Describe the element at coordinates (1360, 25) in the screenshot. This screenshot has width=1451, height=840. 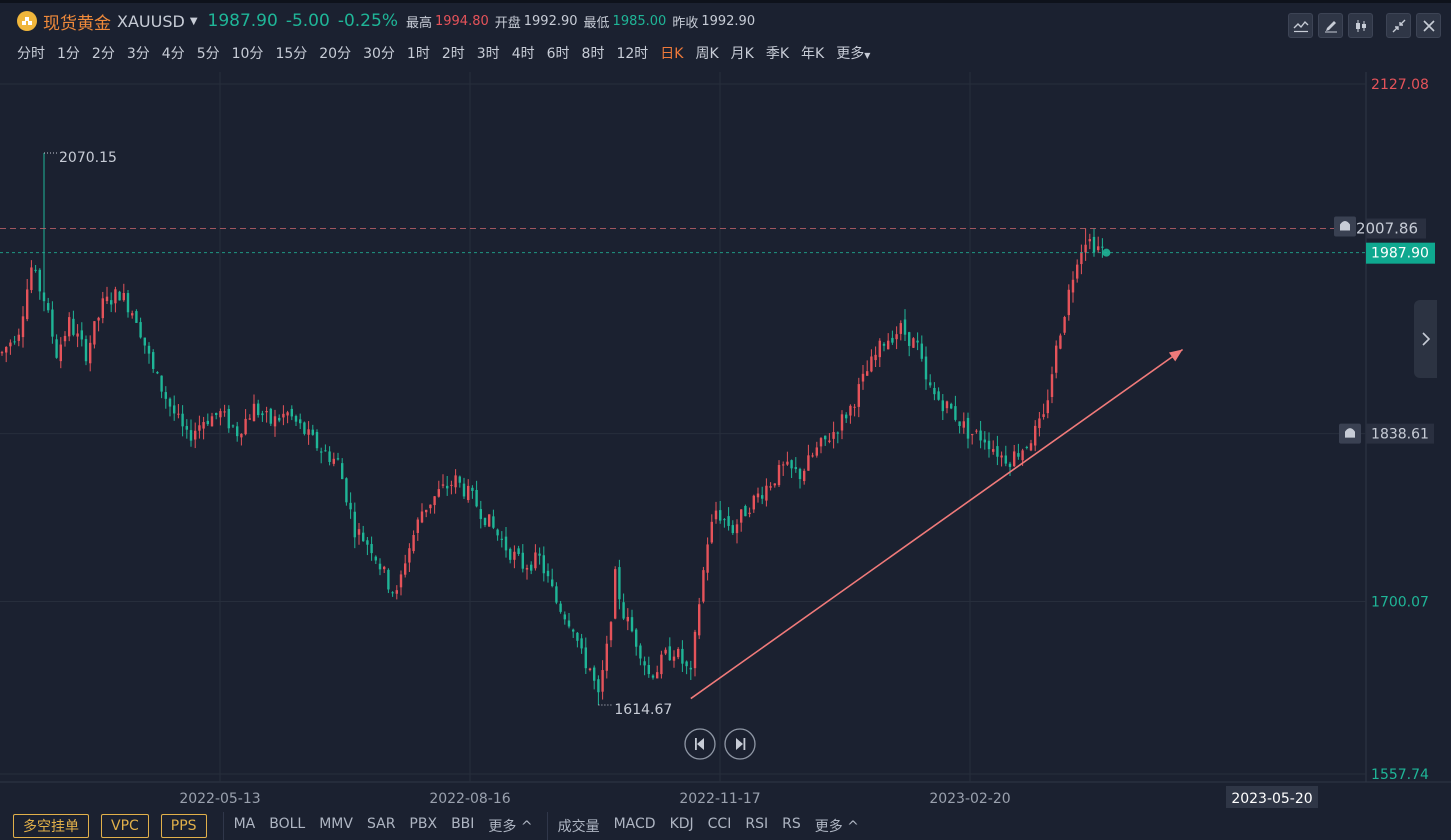
I see `candlestick-icon` at that location.